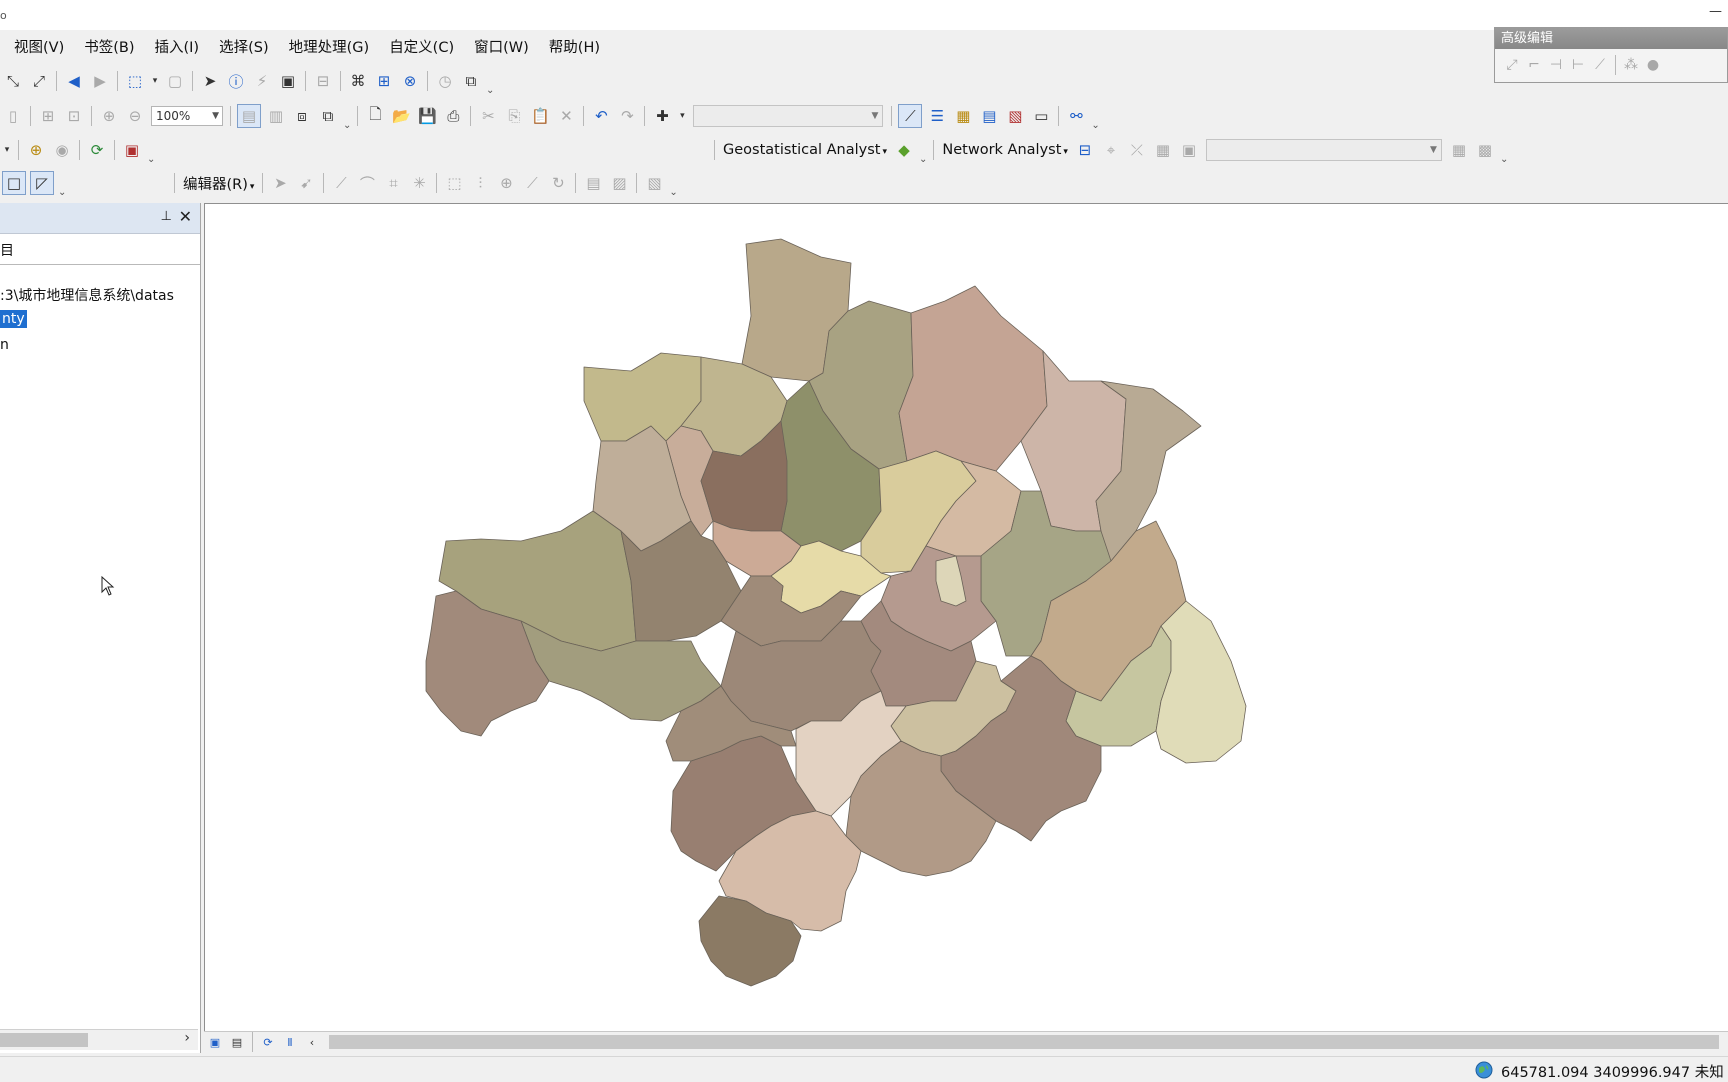  What do you see at coordinates (328, 116) in the screenshot?
I see `data-driven-pages-icon: ⧉` at bounding box center [328, 116].